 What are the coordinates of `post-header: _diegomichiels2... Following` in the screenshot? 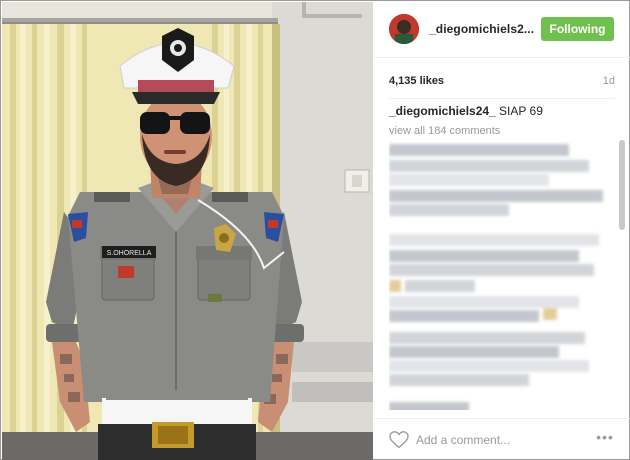 It's located at (502, 30).